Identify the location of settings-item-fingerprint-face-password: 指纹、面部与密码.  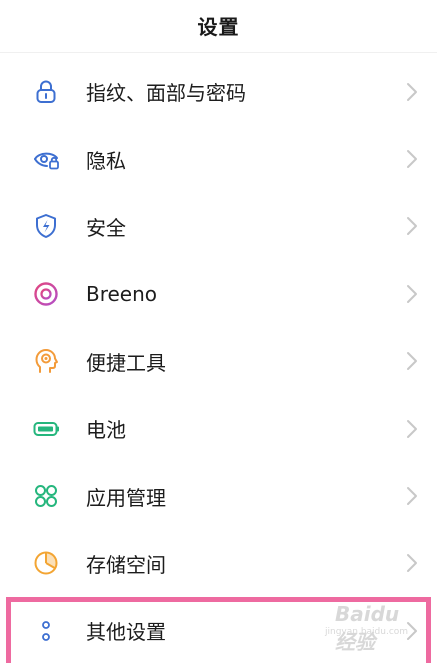
(218, 91).